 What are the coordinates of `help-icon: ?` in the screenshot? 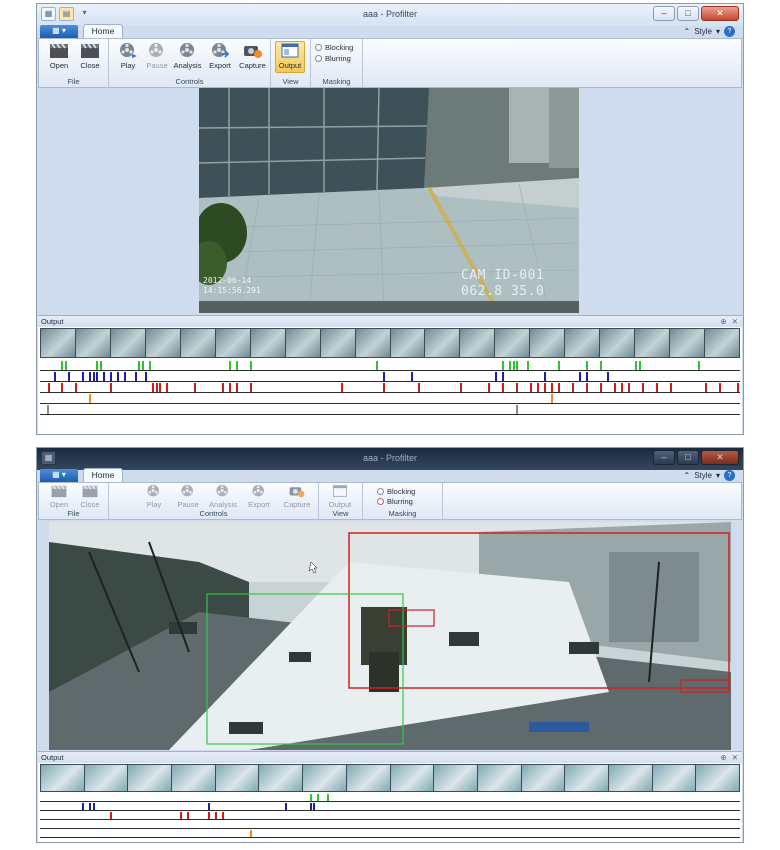 It's located at (729, 475).